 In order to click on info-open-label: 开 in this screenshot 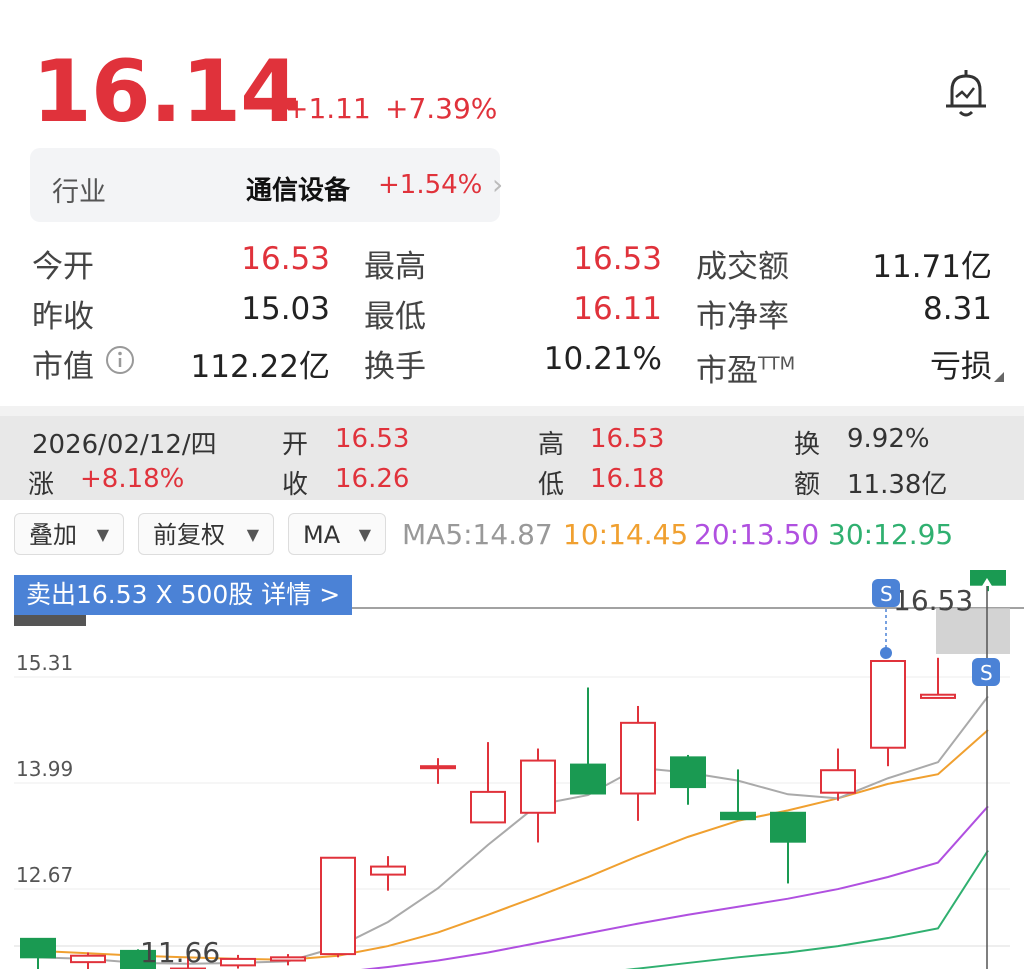, I will do `click(295, 445)`.